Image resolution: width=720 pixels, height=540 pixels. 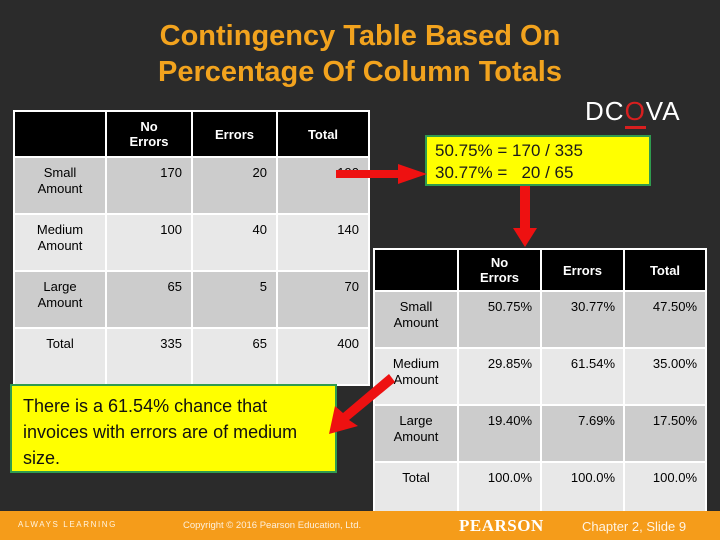 What do you see at coordinates (499, 319) in the screenshot?
I see `percent-cell-small-no-errors: 50.75%` at bounding box center [499, 319].